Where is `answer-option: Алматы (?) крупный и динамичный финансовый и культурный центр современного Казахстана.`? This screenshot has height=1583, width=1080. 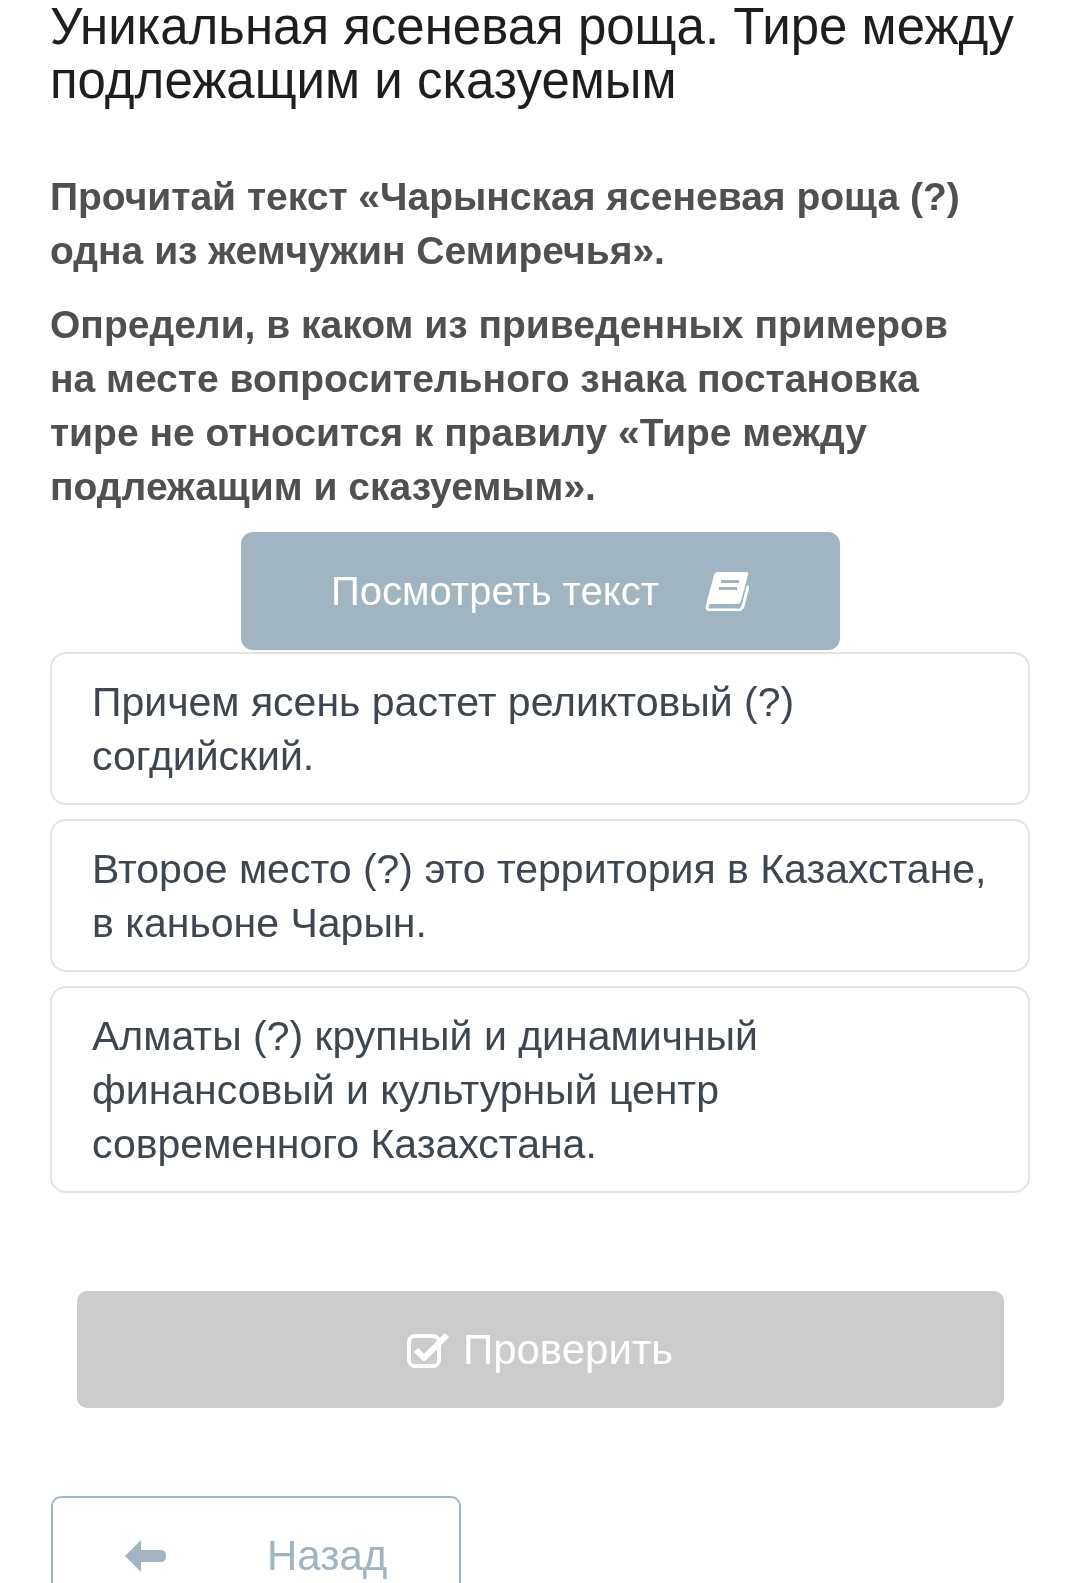 answer-option: Алматы (?) крупный и динамичный финансовый и культурный центр современного Казахстана. is located at coordinates (540, 1089).